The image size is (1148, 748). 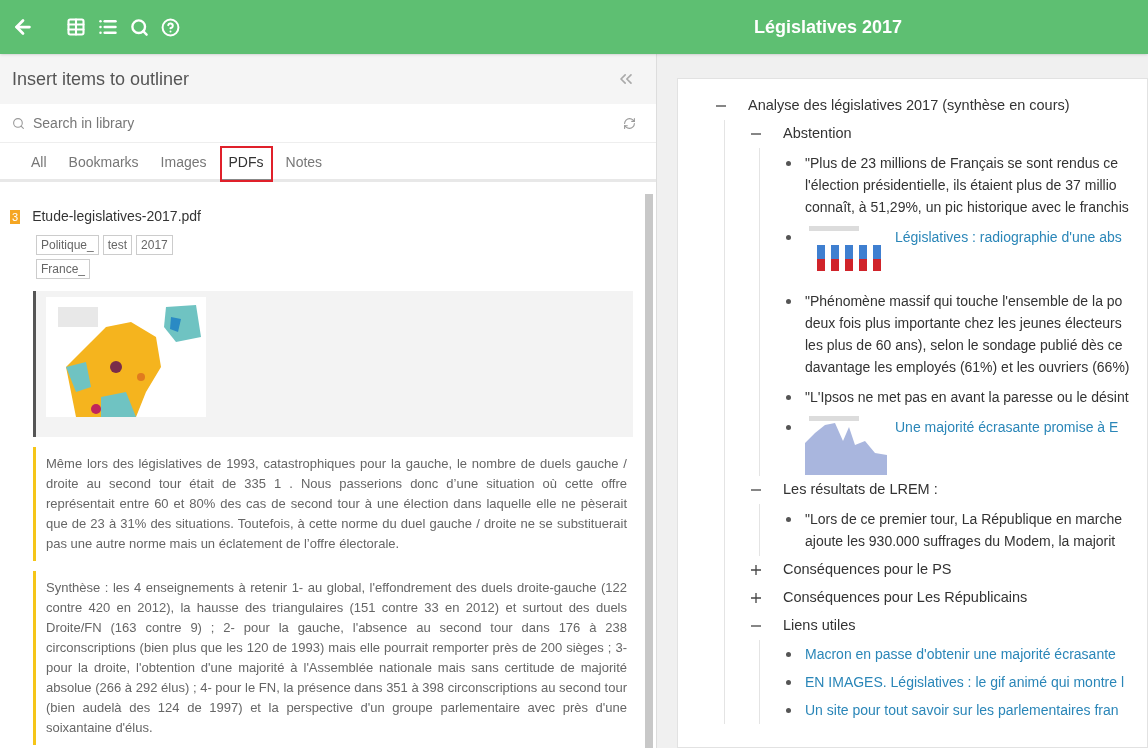 What do you see at coordinates (967, 185) in the screenshot?
I see `outline-text: "Plus de 23 millions de Français se sont rendus ce l'élection présidentielle, ils étaient plus de 37 millio connaît, à 51,29%, un pic historique avec le franchis` at bounding box center [967, 185].